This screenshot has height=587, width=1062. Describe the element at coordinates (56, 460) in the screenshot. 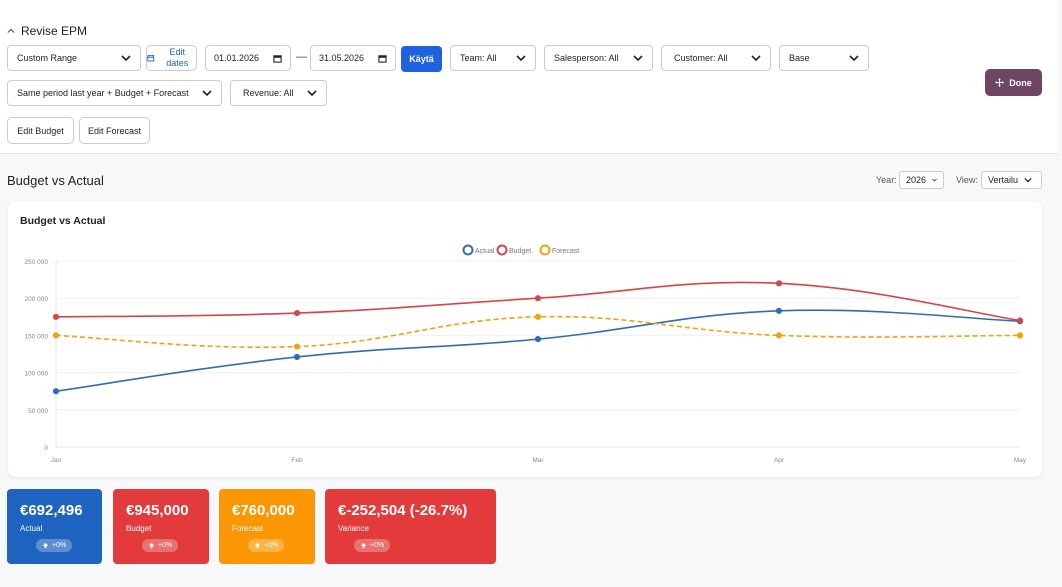

I see `x-tick-label: Jan` at that location.